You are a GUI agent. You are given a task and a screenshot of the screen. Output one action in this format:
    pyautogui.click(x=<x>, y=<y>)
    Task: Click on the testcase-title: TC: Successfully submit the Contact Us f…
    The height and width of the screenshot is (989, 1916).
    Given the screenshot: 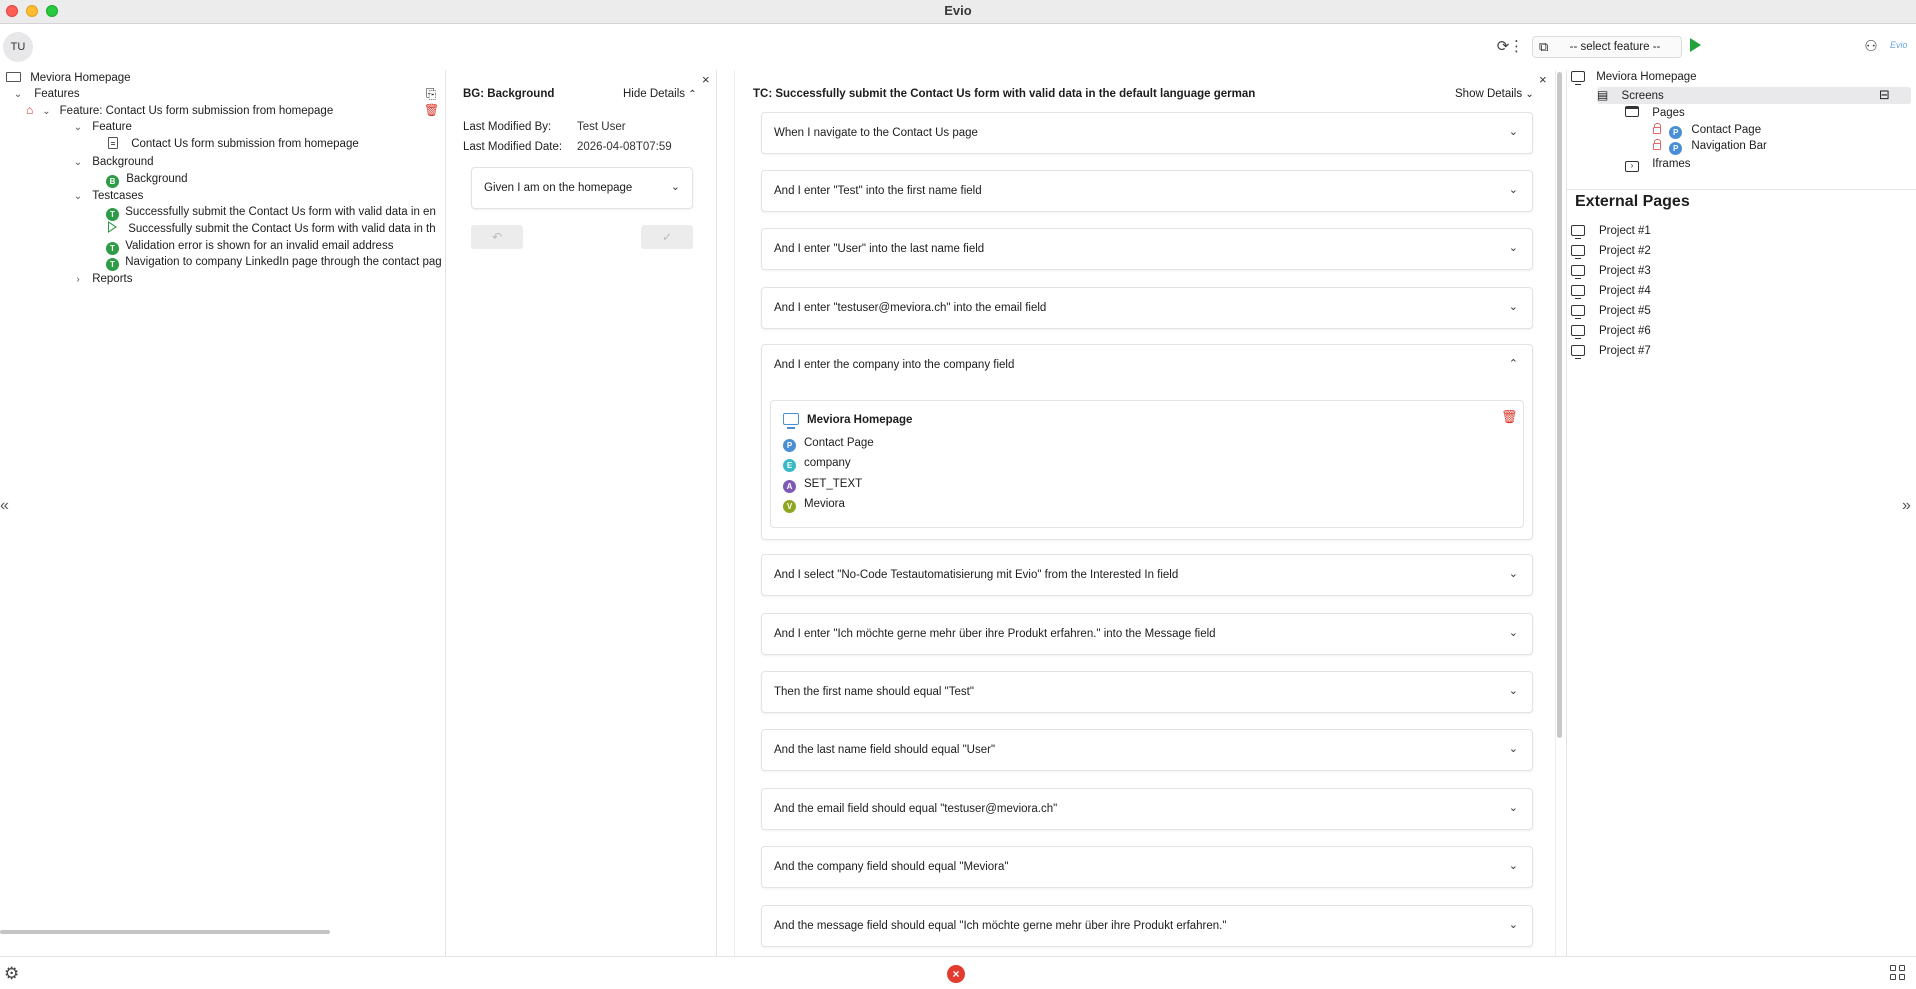 What is the action you would take?
    pyautogui.click(x=1004, y=94)
    